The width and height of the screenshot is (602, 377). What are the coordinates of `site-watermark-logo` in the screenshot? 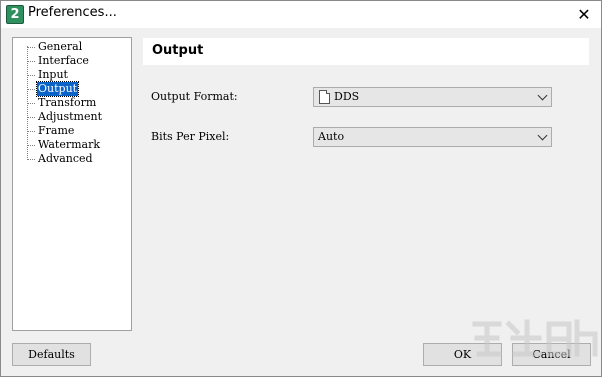 It's located at (535, 338).